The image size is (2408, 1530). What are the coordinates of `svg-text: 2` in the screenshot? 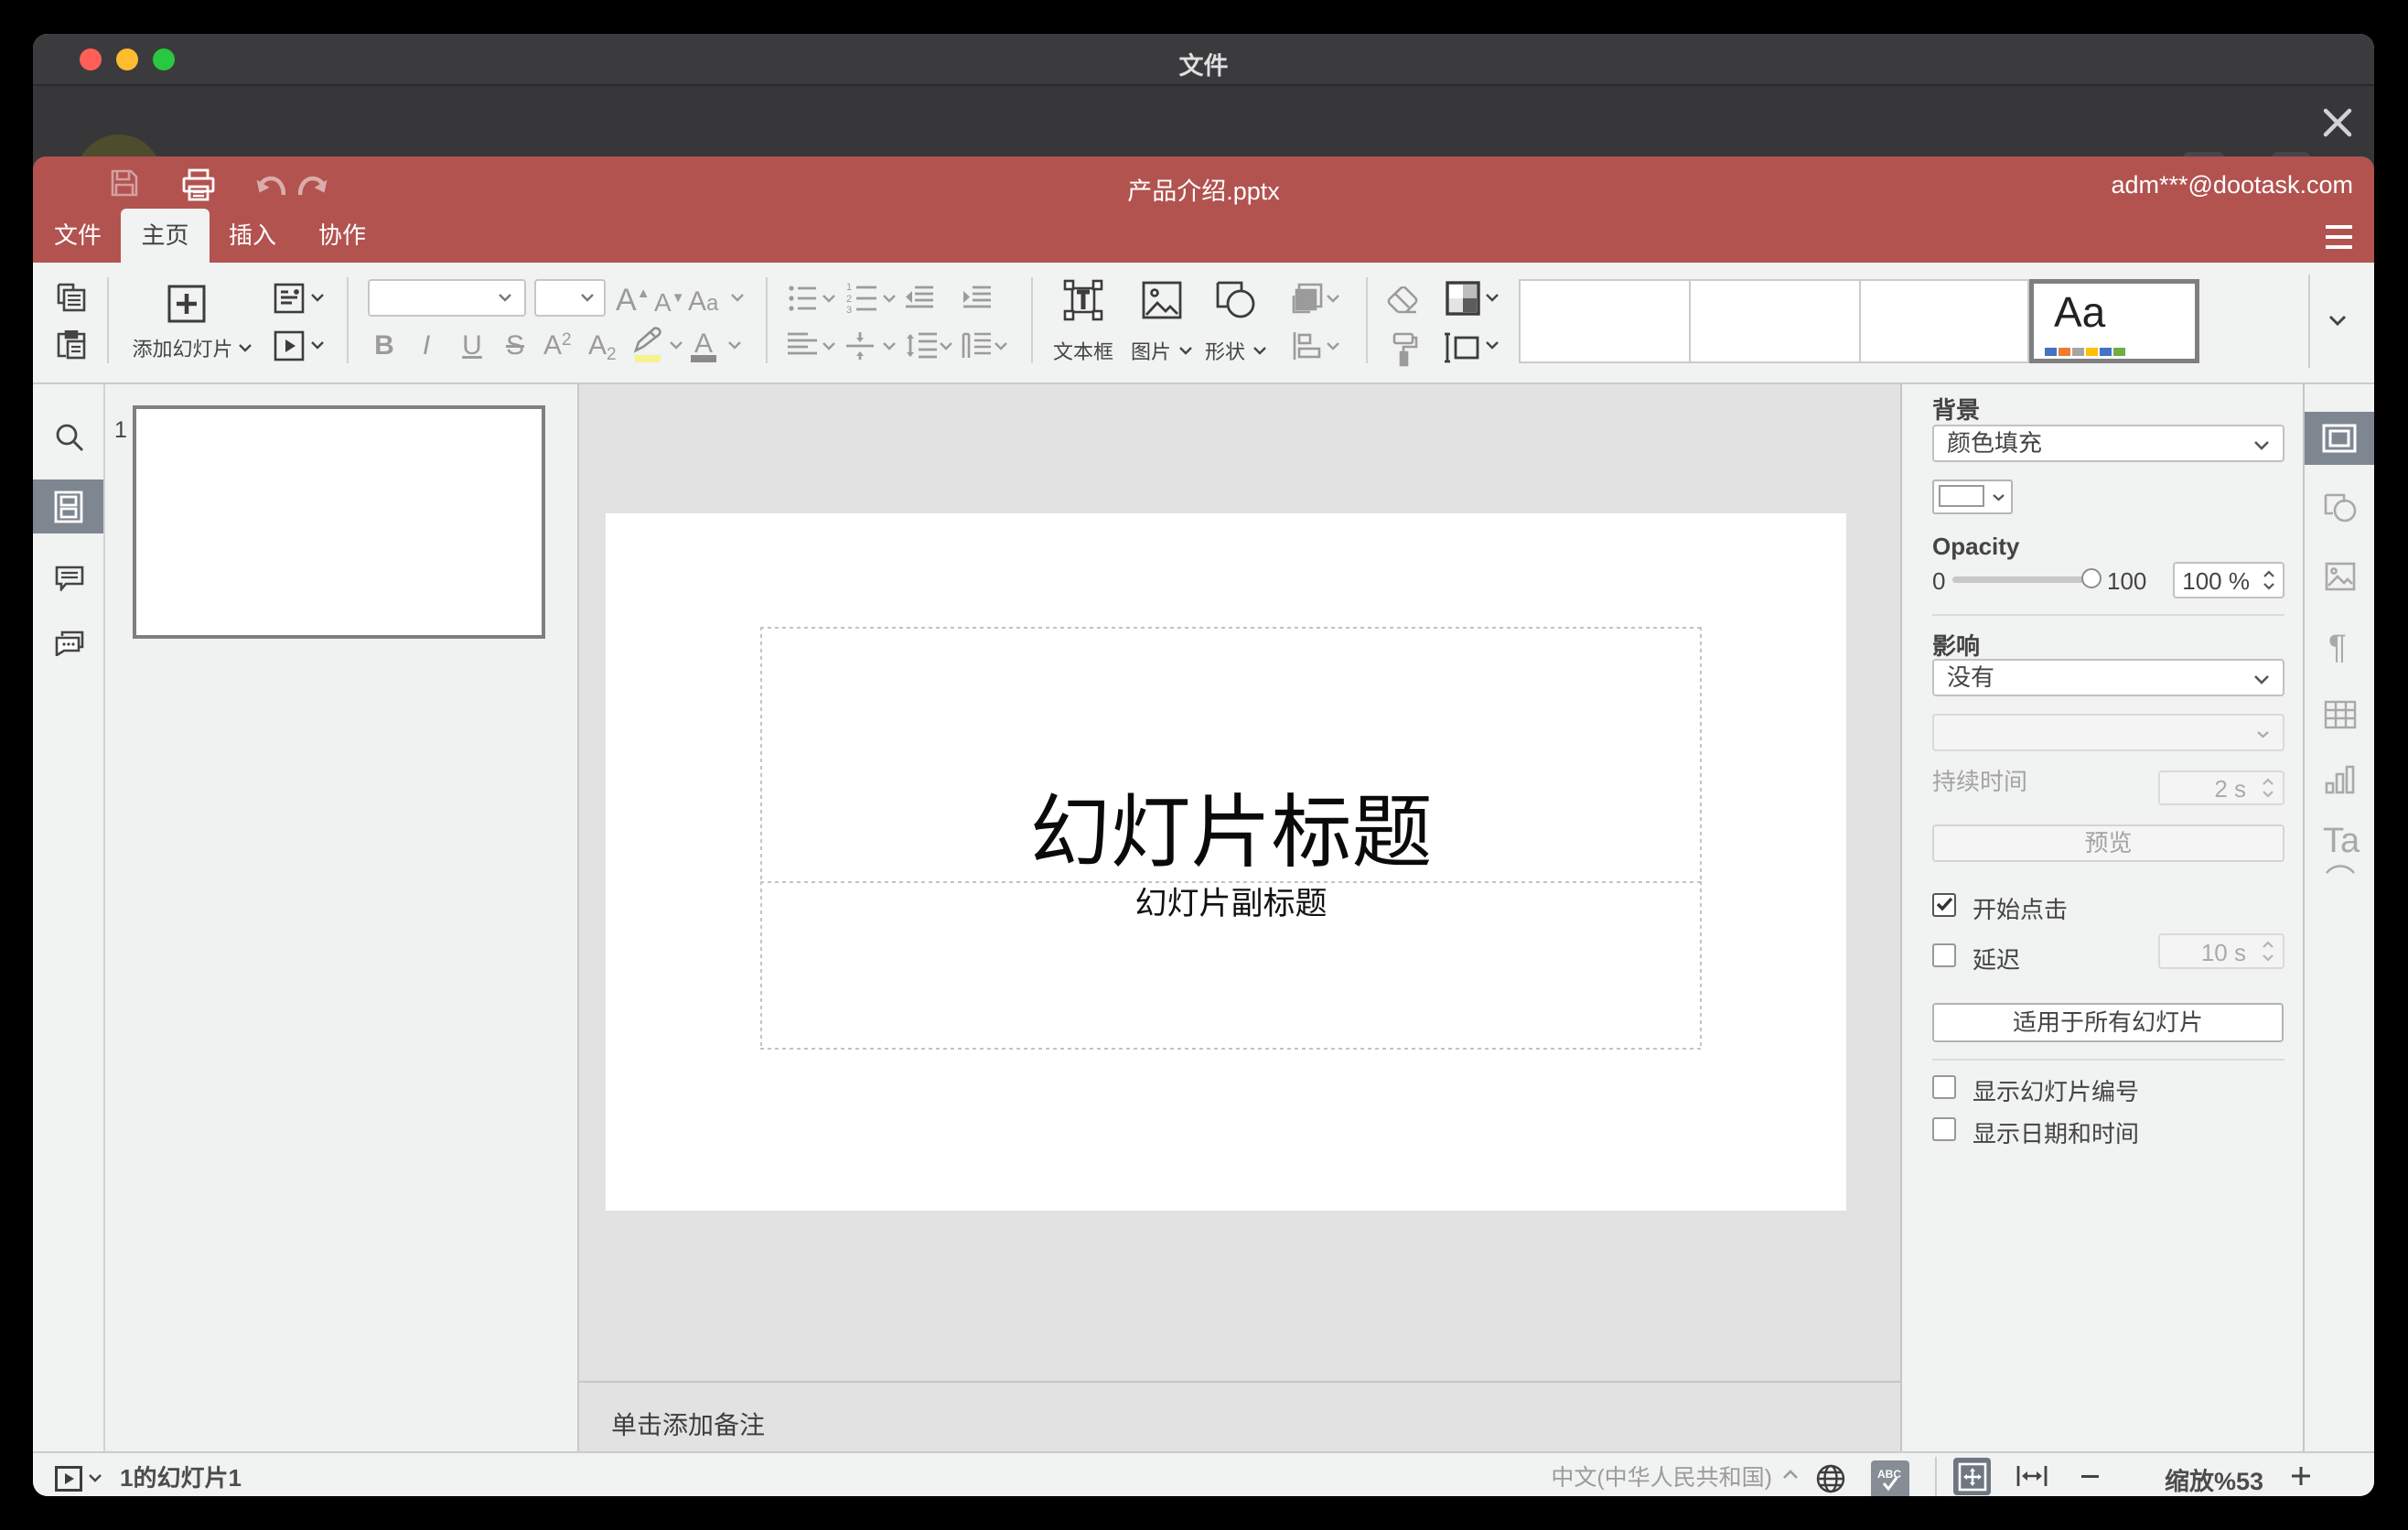 It's located at (849, 299).